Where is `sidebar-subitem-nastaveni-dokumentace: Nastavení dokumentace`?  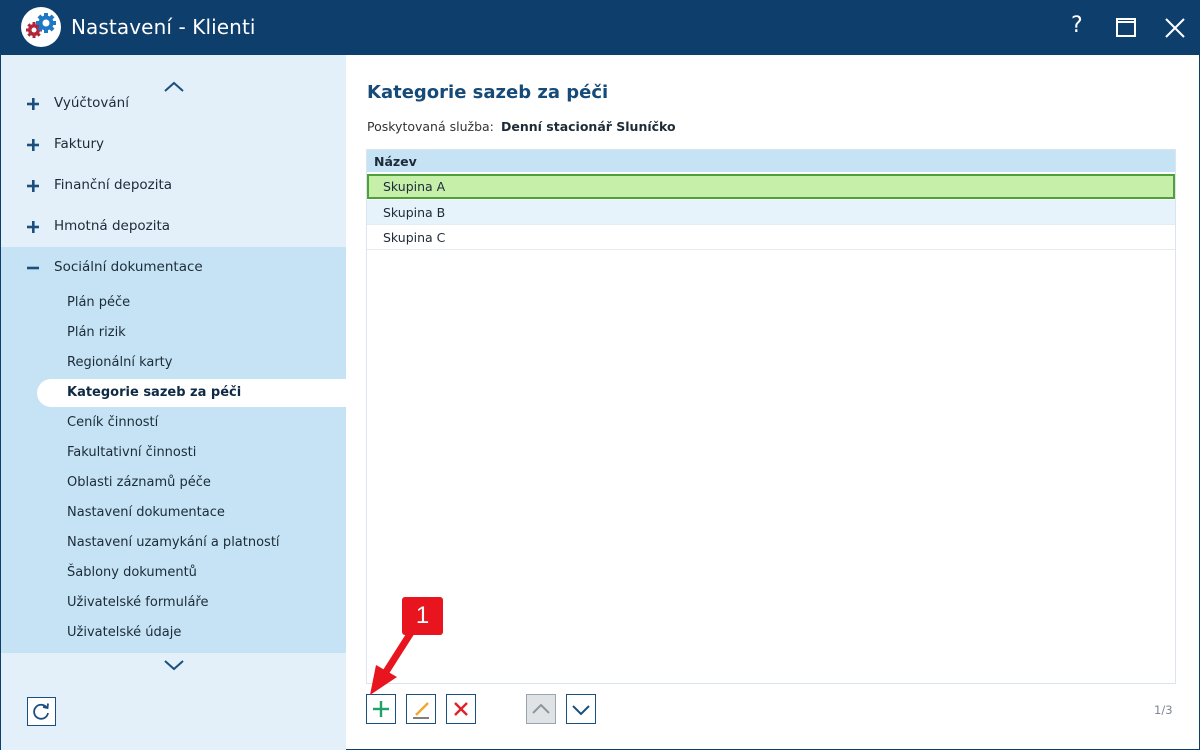
sidebar-subitem-nastaveni-dokumentace: Nastavení dokumentace is located at coordinates (192, 513).